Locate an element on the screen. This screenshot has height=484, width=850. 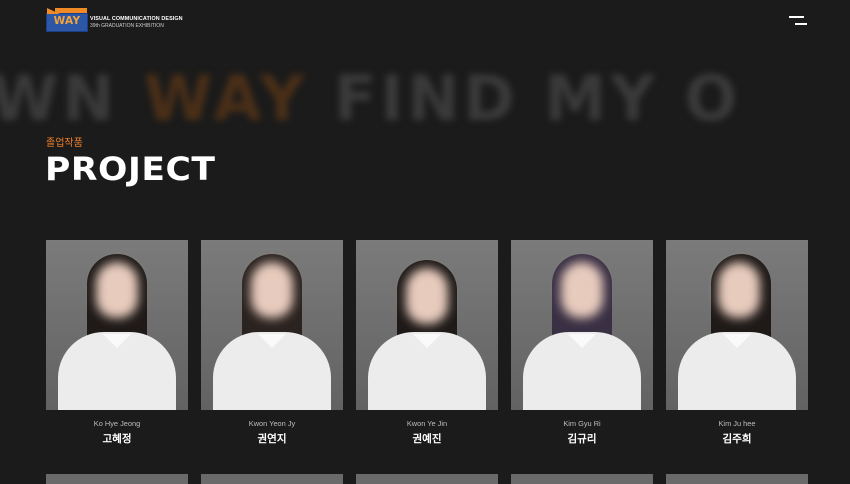
logo-line-1: VISUAL COMMUNICATION DESIGN is located at coordinates (136, 19).